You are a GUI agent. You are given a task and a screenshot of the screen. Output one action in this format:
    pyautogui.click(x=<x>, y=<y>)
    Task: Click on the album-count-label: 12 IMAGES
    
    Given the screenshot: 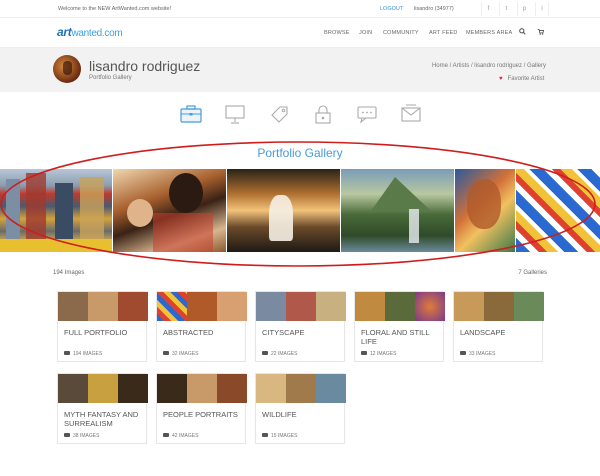 What is the action you would take?
    pyautogui.click(x=383, y=354)
    